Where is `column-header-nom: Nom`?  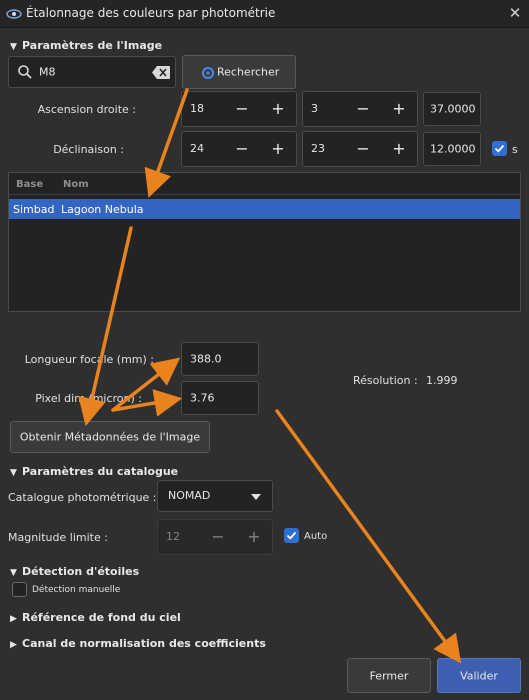
column-header-nom: Nom is located at coordinates (76, 184).